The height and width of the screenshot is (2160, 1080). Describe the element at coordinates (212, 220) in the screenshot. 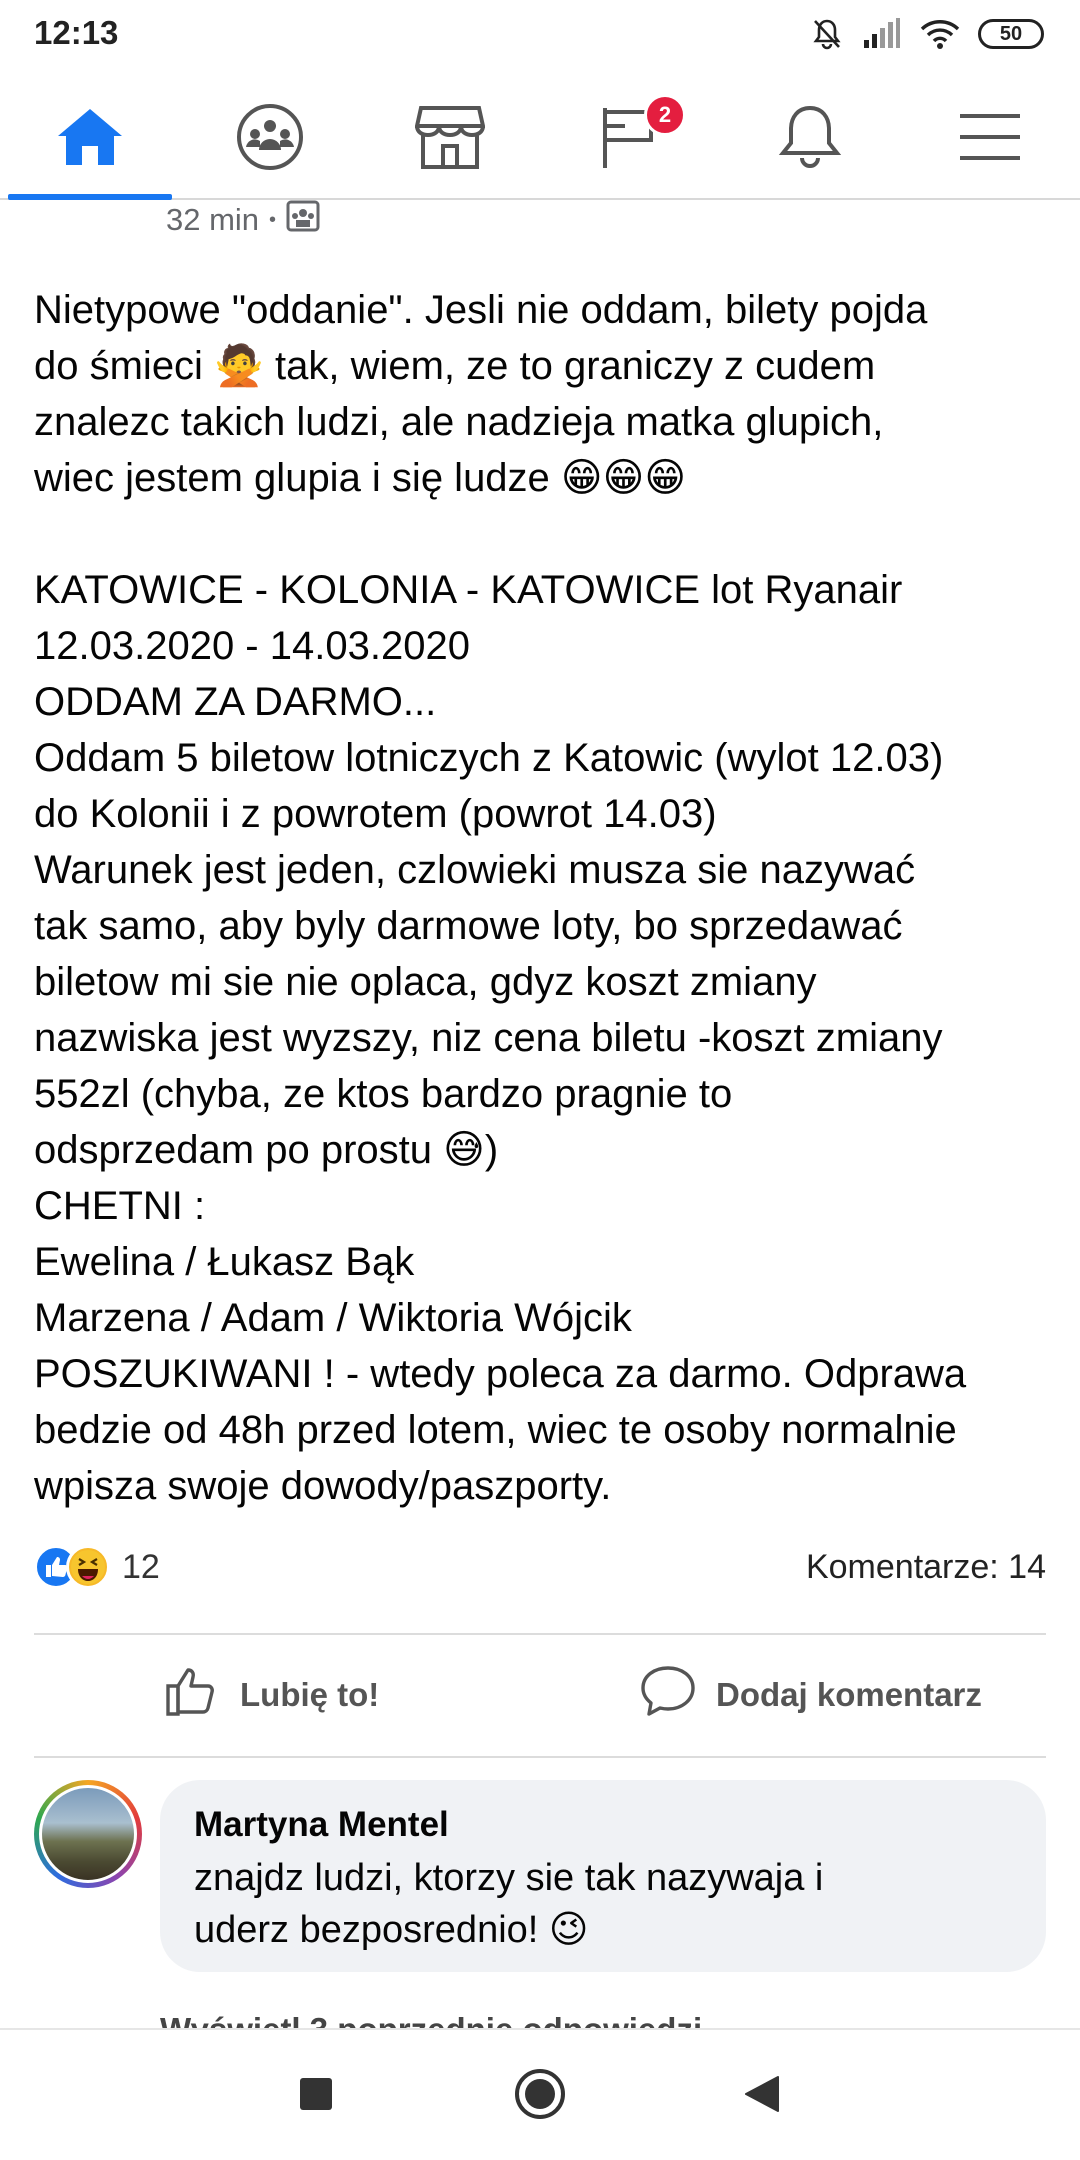

I see `post-time: 32 min` at that location.